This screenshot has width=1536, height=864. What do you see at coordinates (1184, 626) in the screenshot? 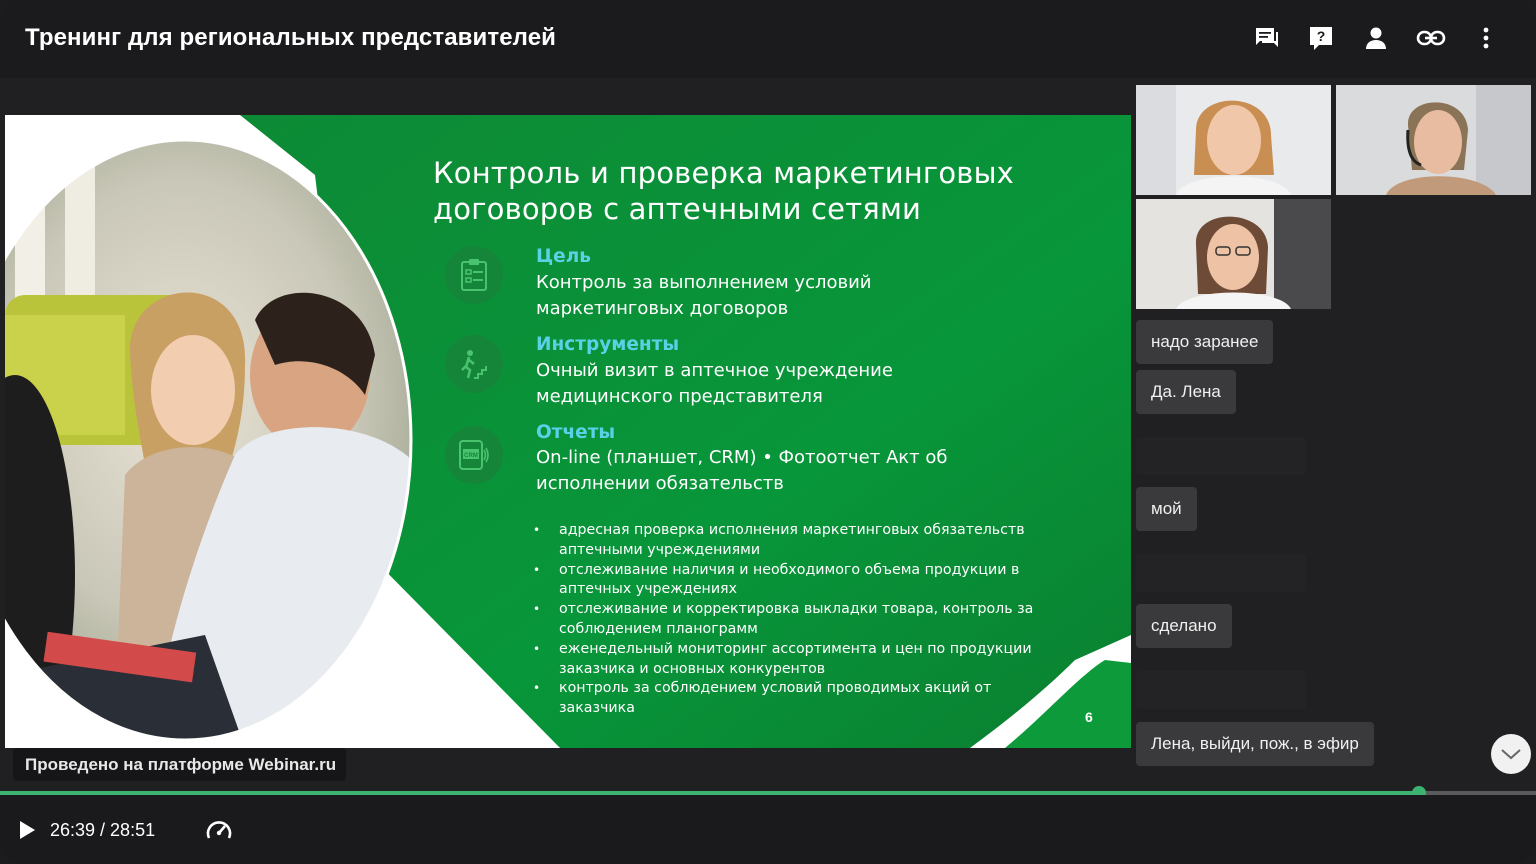
I see `chat-message: сделано` at bounding box center [1184, 626].